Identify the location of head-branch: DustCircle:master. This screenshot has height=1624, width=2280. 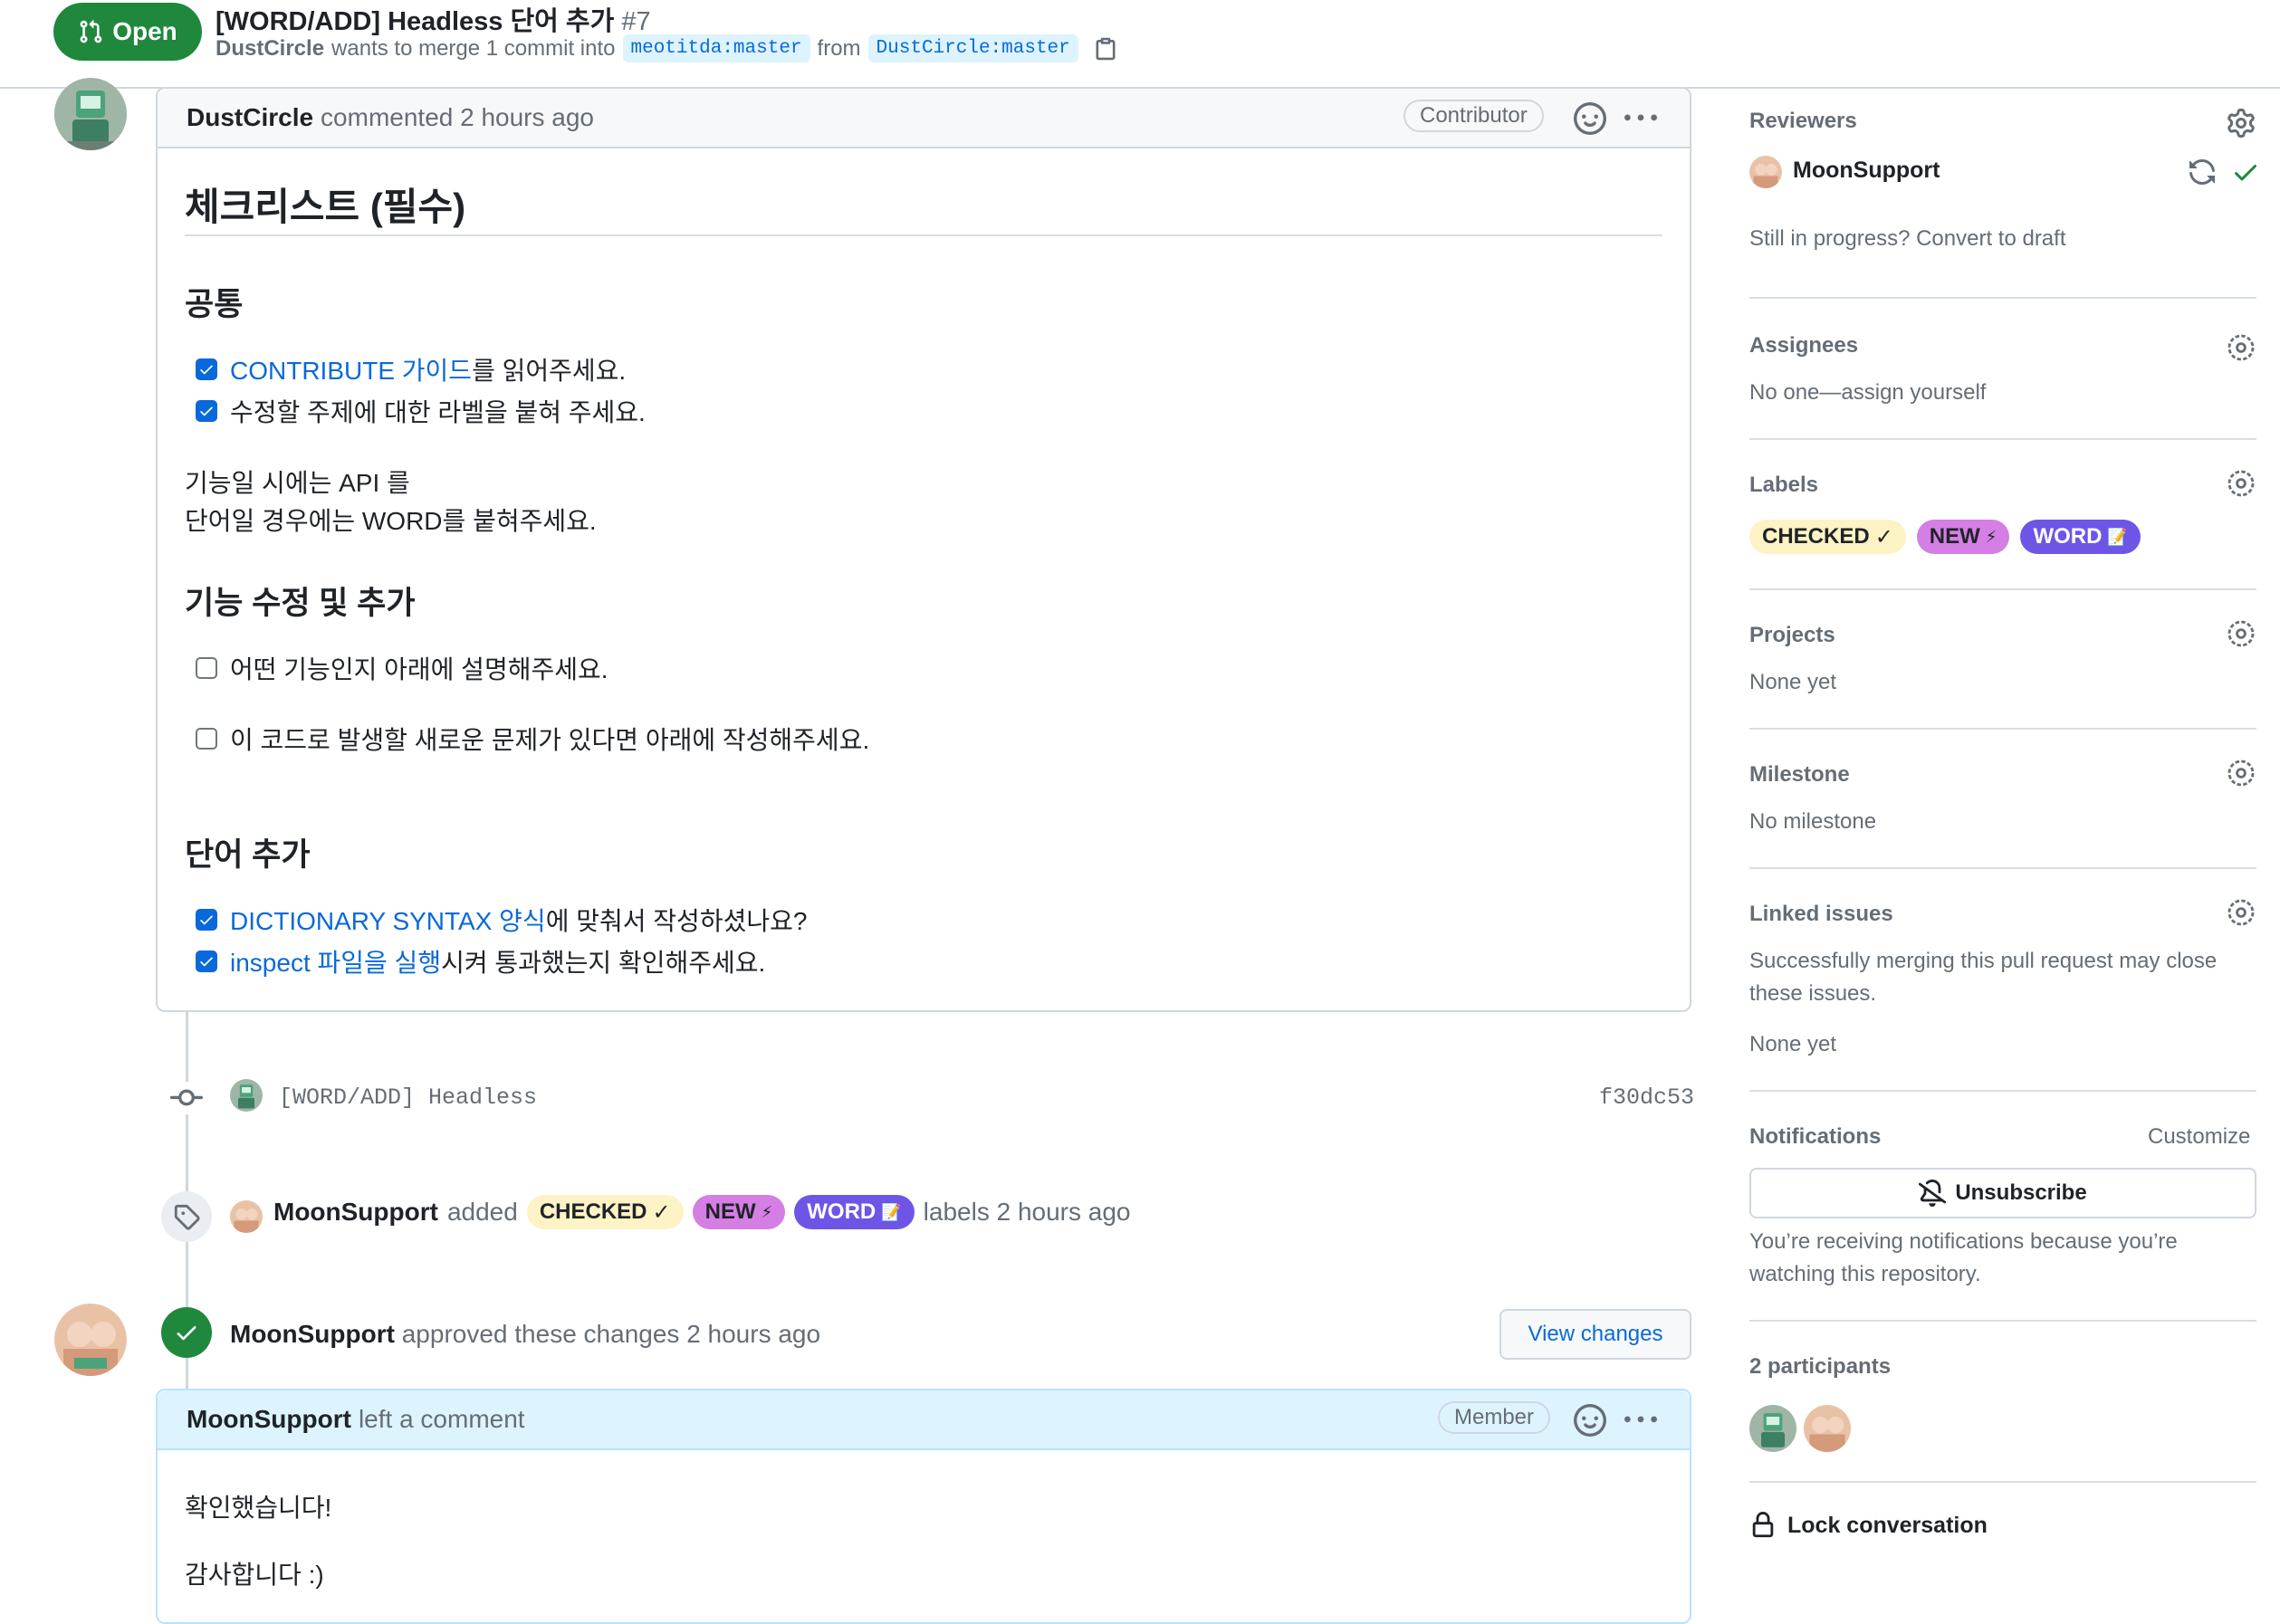
(972, 48).